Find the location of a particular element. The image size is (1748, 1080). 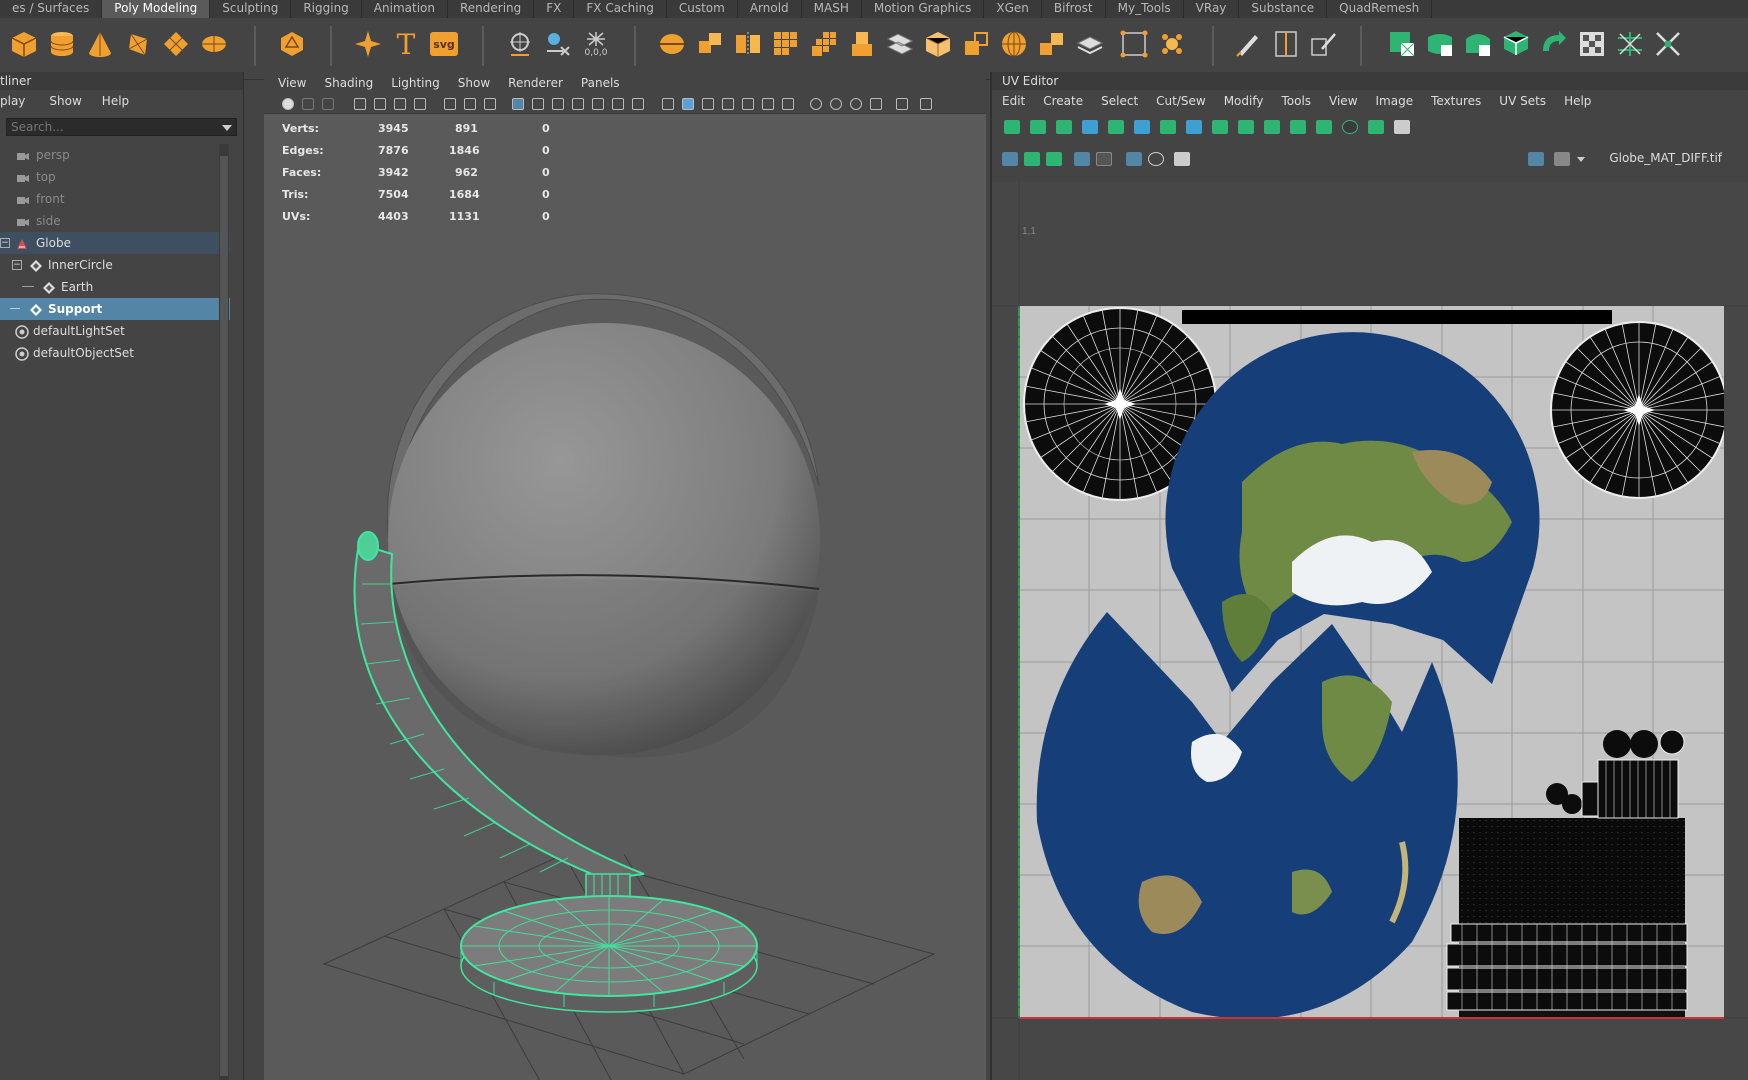

uv-checker-display-icon is located at coordinates (1562, 159).